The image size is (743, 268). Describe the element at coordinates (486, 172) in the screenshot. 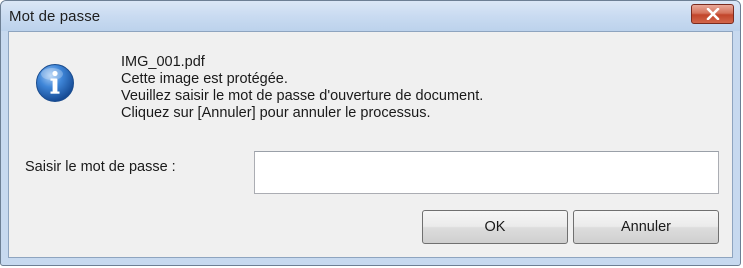

I see `password-field` at that location.